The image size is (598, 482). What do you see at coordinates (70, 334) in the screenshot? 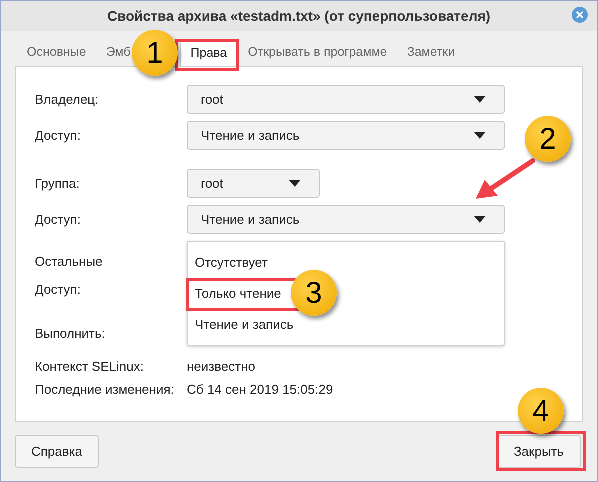
I see `field-label: Выполнить:` at bounding box center [70, 334].